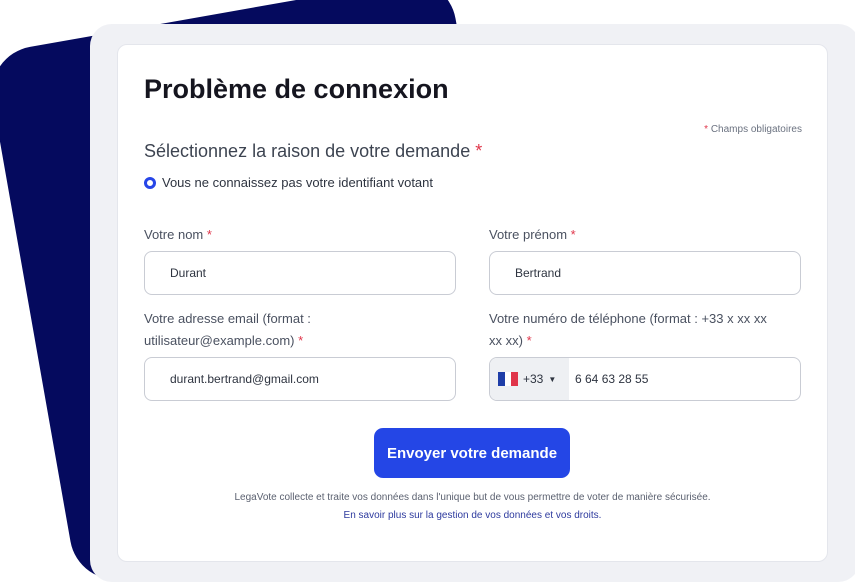  I want to click on first-name-label: Votre prénom *, so click(532, 234).